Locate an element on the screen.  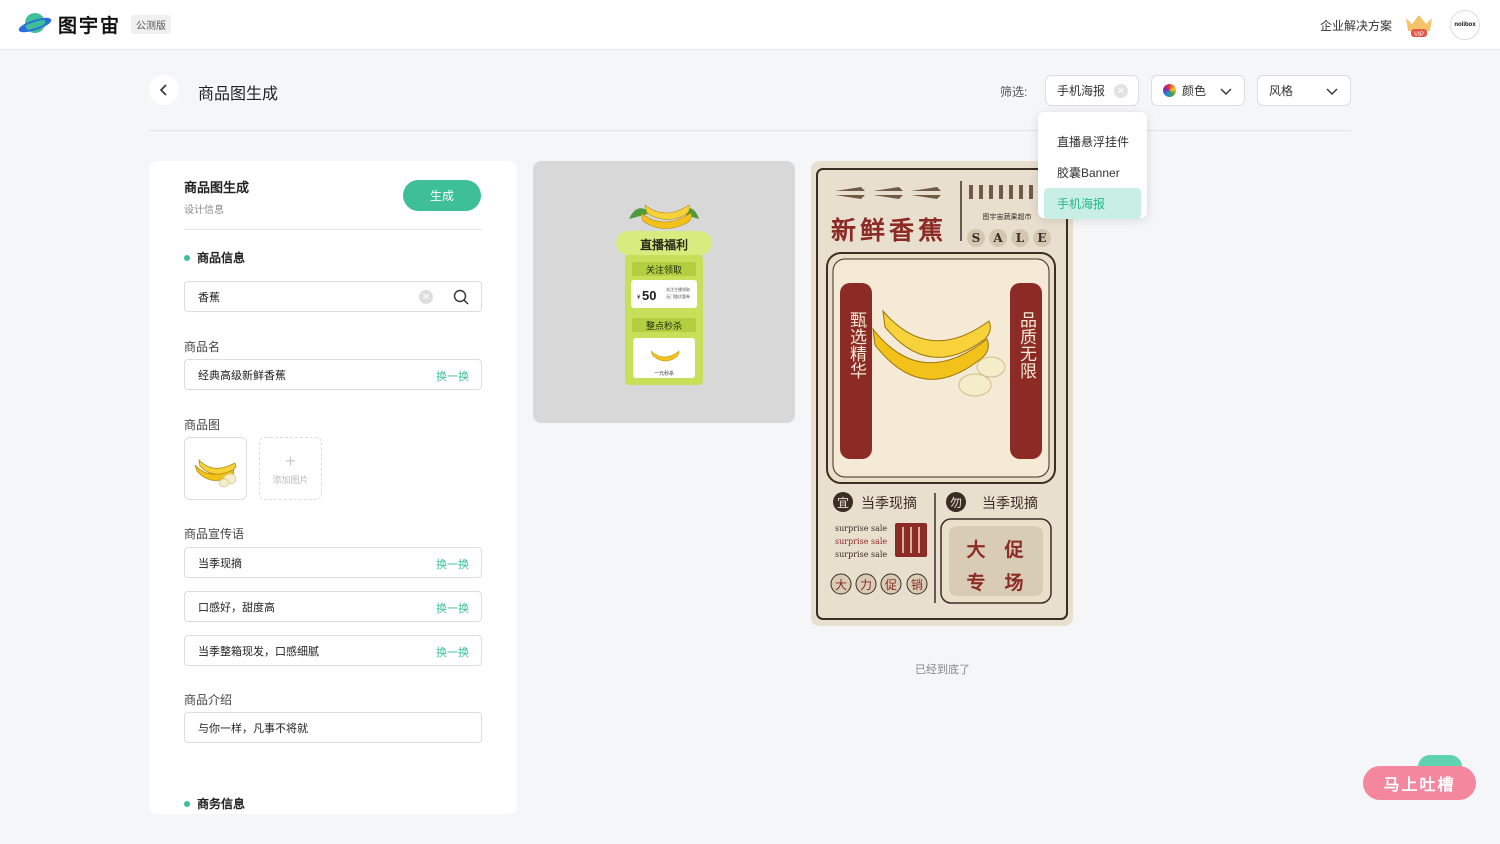
product-search-input: 香蕉 ✕ is located at coordinates (333, 296).